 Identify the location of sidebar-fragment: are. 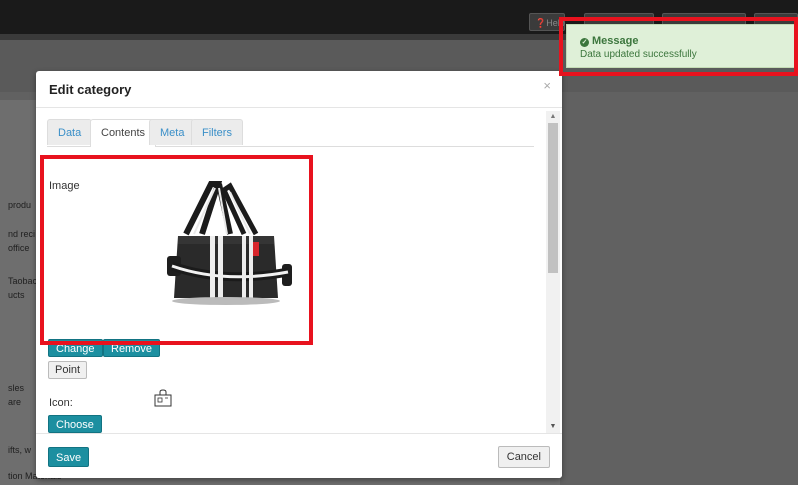
(15, 402).